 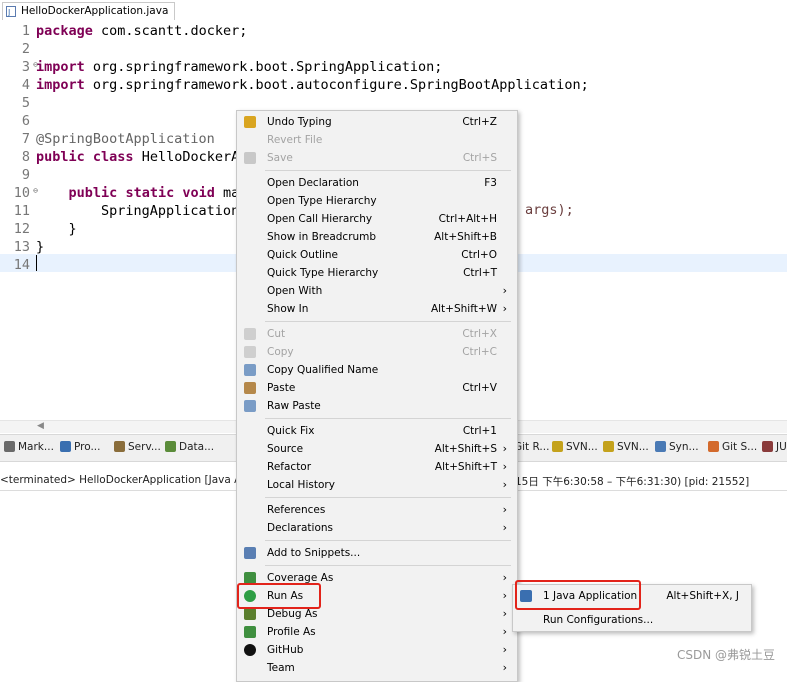 I want to click on menu-item-open-call-hierarchy: Open Call Hierarchy Ctrl+Alt+H, so click(x=377, y=219).